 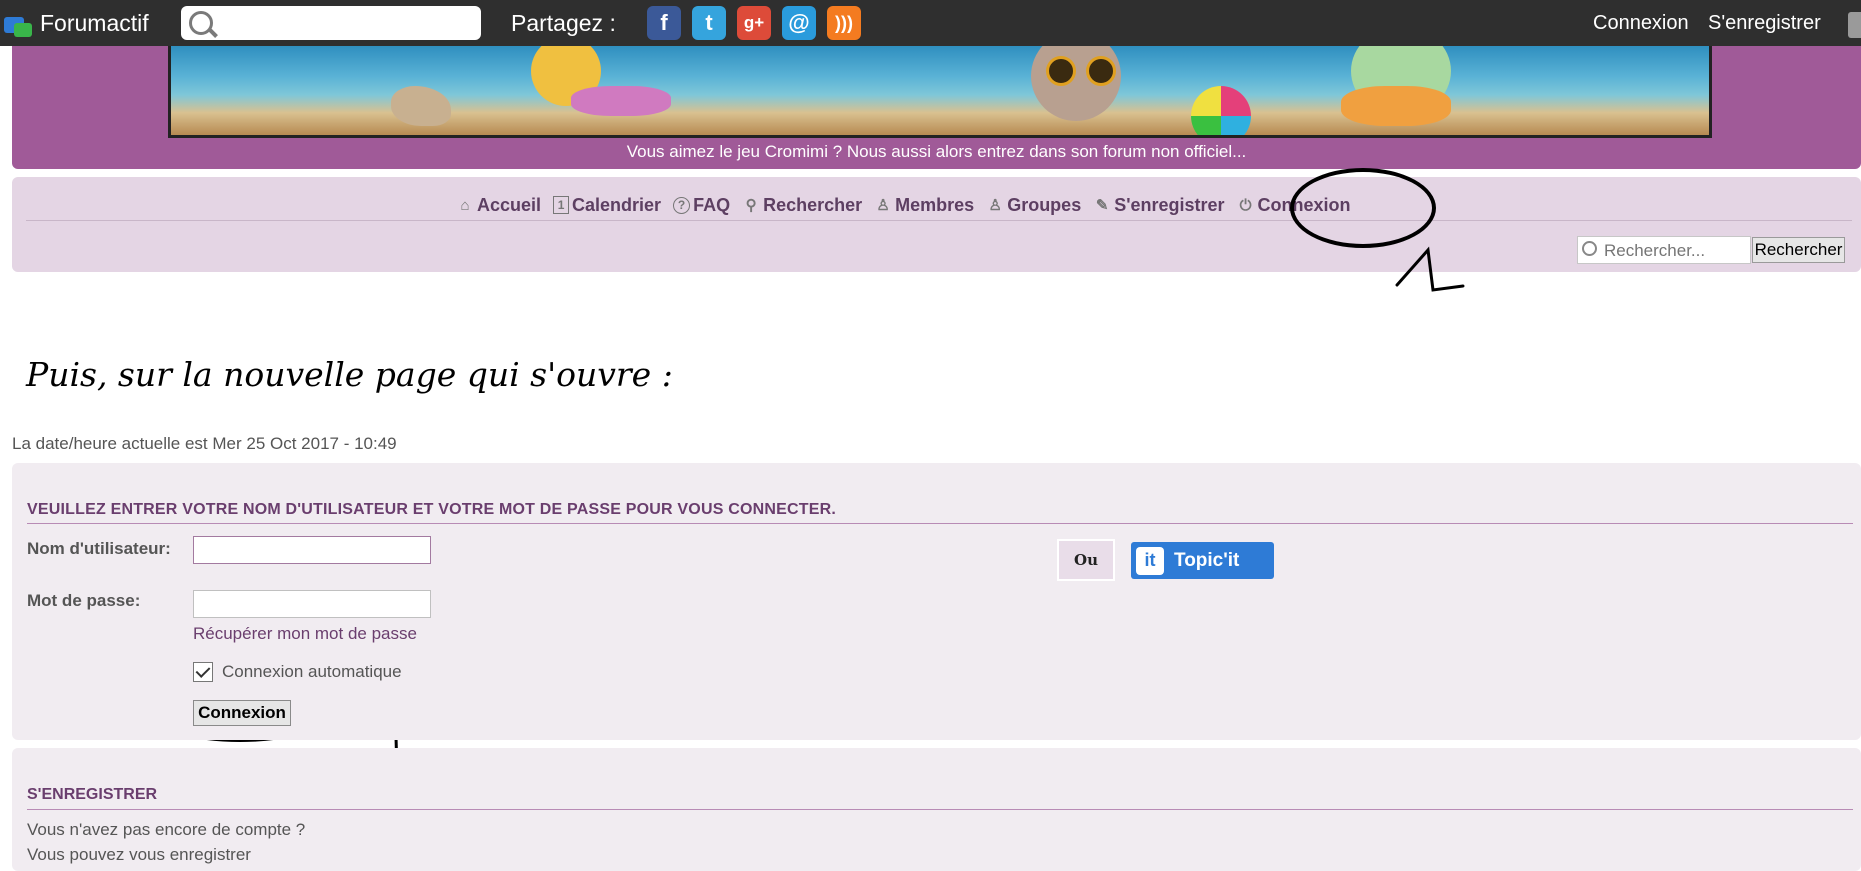 I want to click on rss-icon: ))), so click(x=844, y=23).